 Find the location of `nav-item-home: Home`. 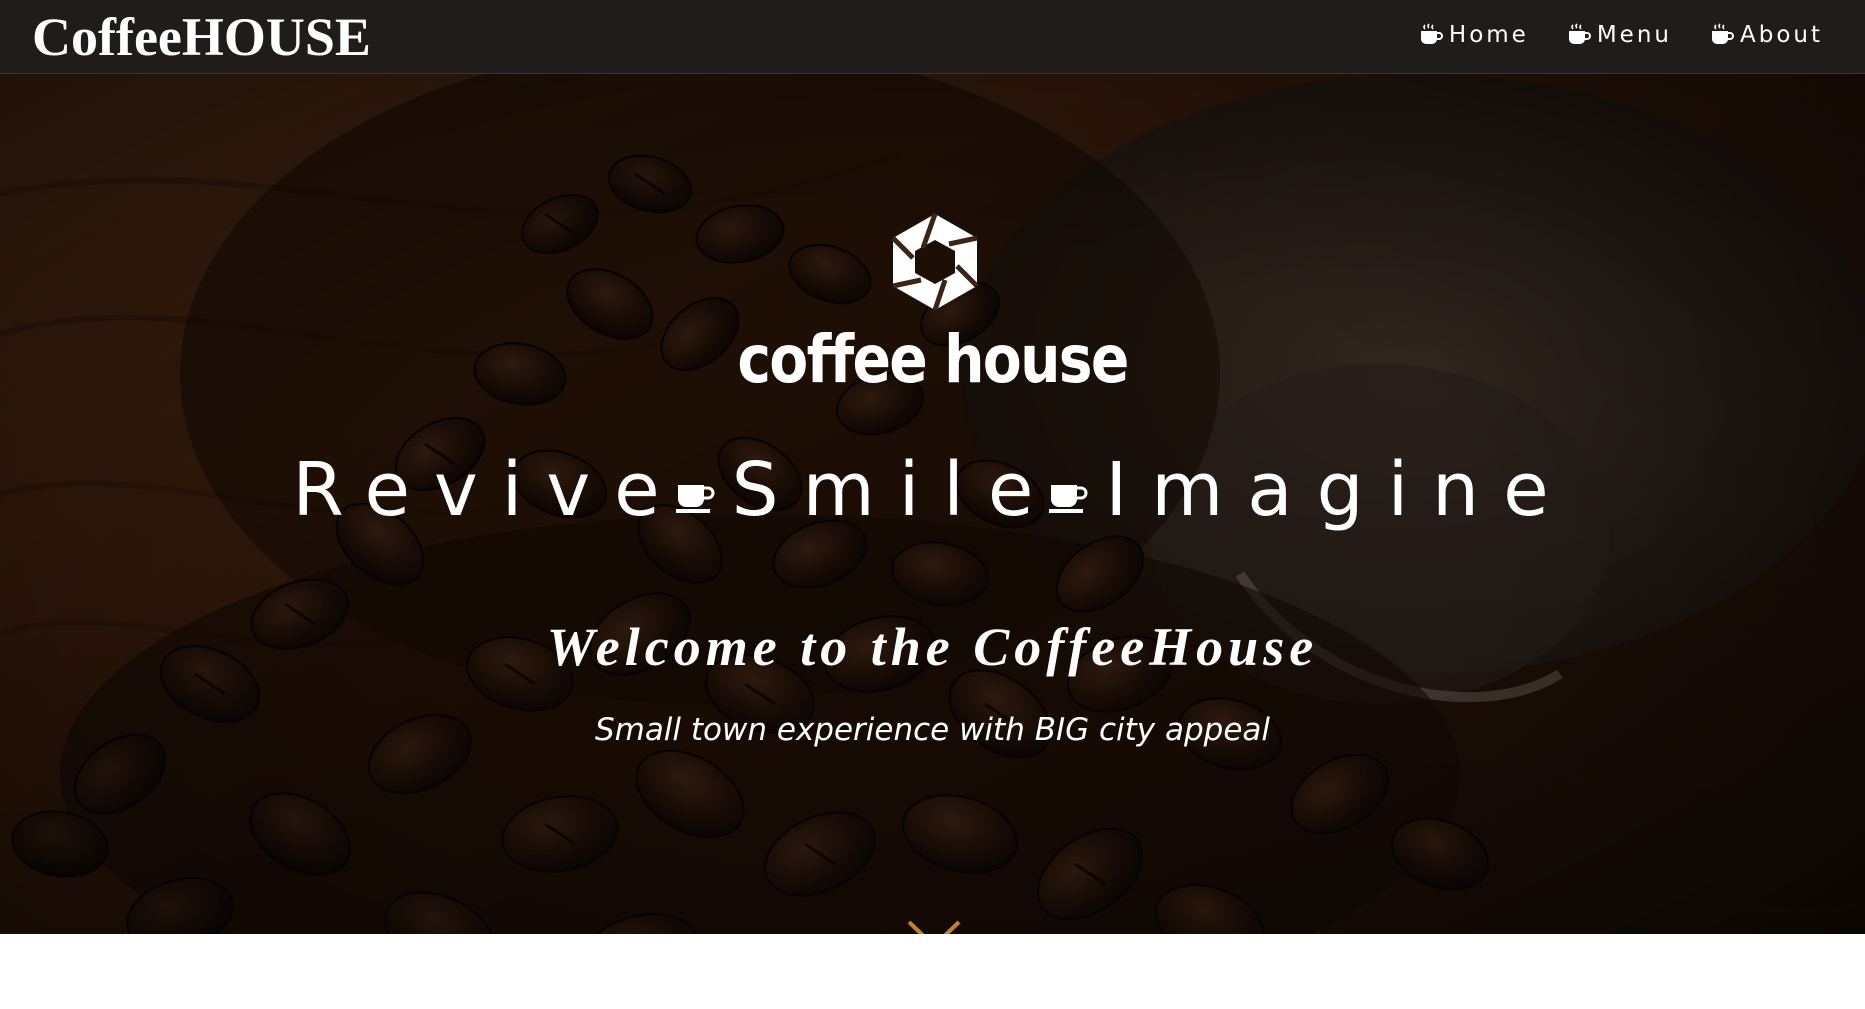

nav-item-home: Home is located at coordinates (1474, 35).